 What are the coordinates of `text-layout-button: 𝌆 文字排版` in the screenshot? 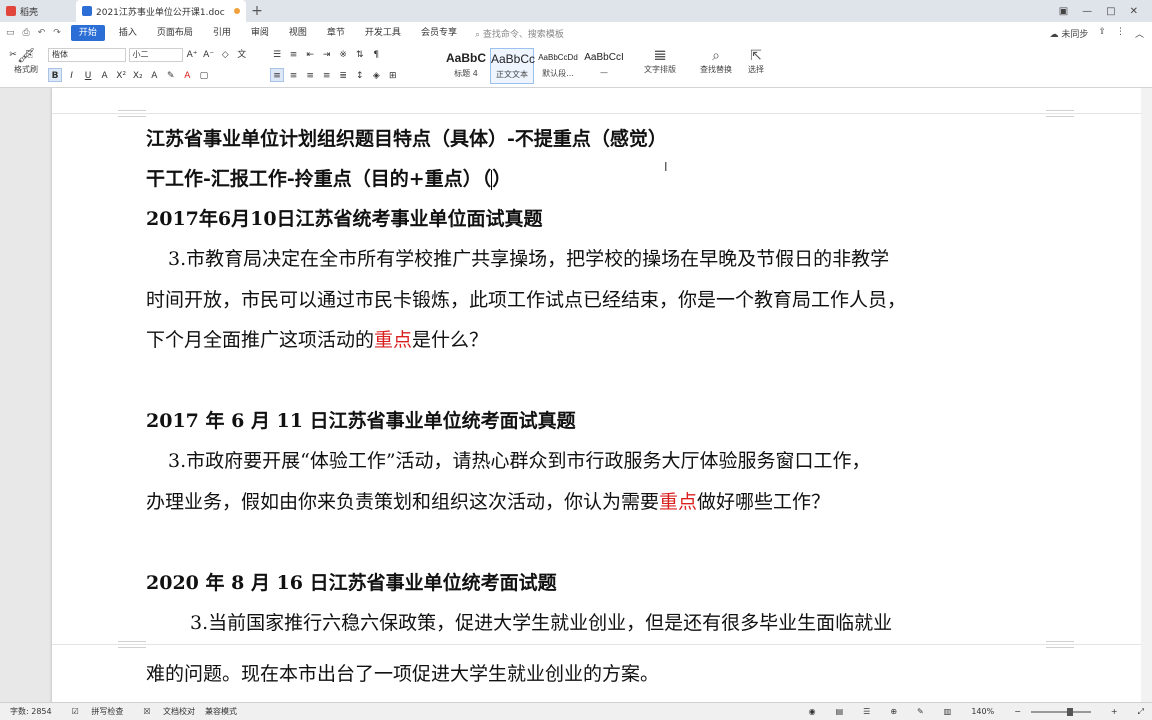 It's located at (660, 61).